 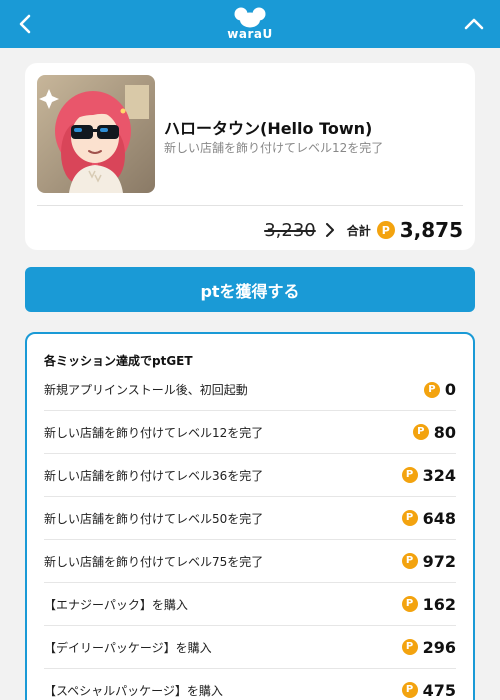 What do you see at coordinates (250, 205) in the screenshot?
I see `card-divider` at bounding box center [250, 205].